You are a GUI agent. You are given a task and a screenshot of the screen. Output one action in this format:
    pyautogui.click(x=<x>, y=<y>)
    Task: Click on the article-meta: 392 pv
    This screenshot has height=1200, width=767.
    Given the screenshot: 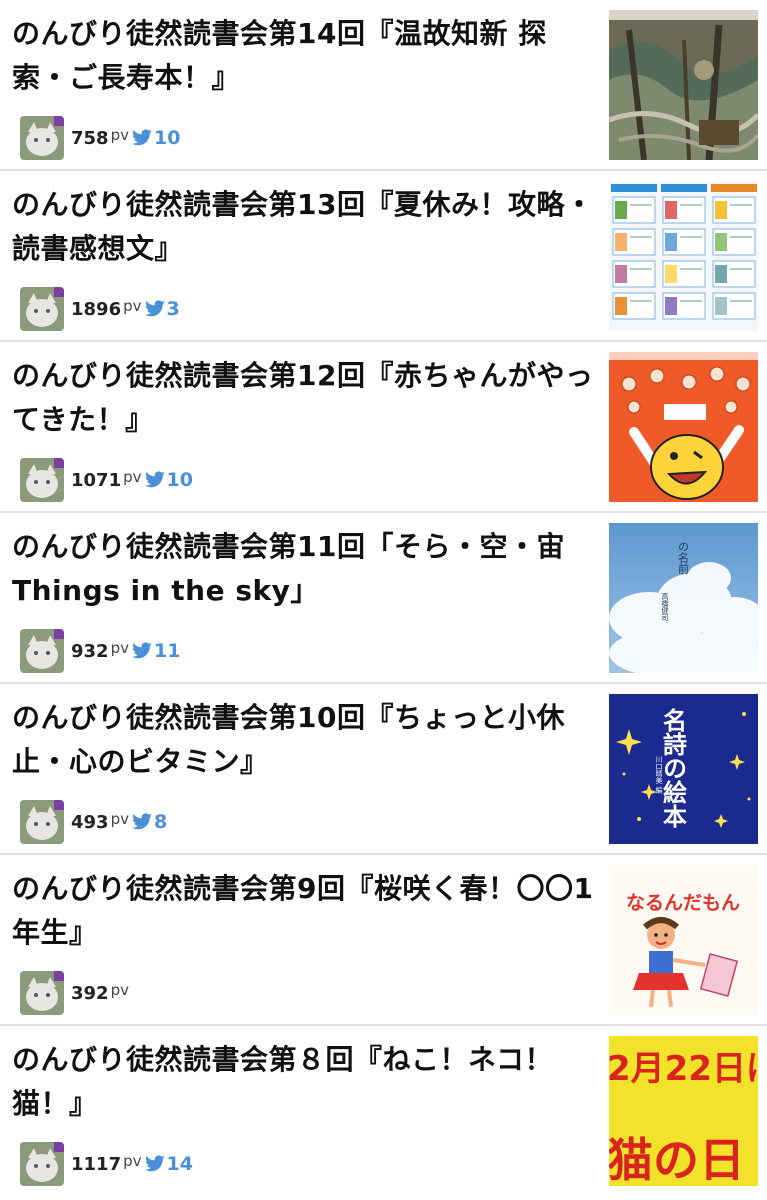 What is the action you would take?
    pyautogui.click(x=74, y=993)
    